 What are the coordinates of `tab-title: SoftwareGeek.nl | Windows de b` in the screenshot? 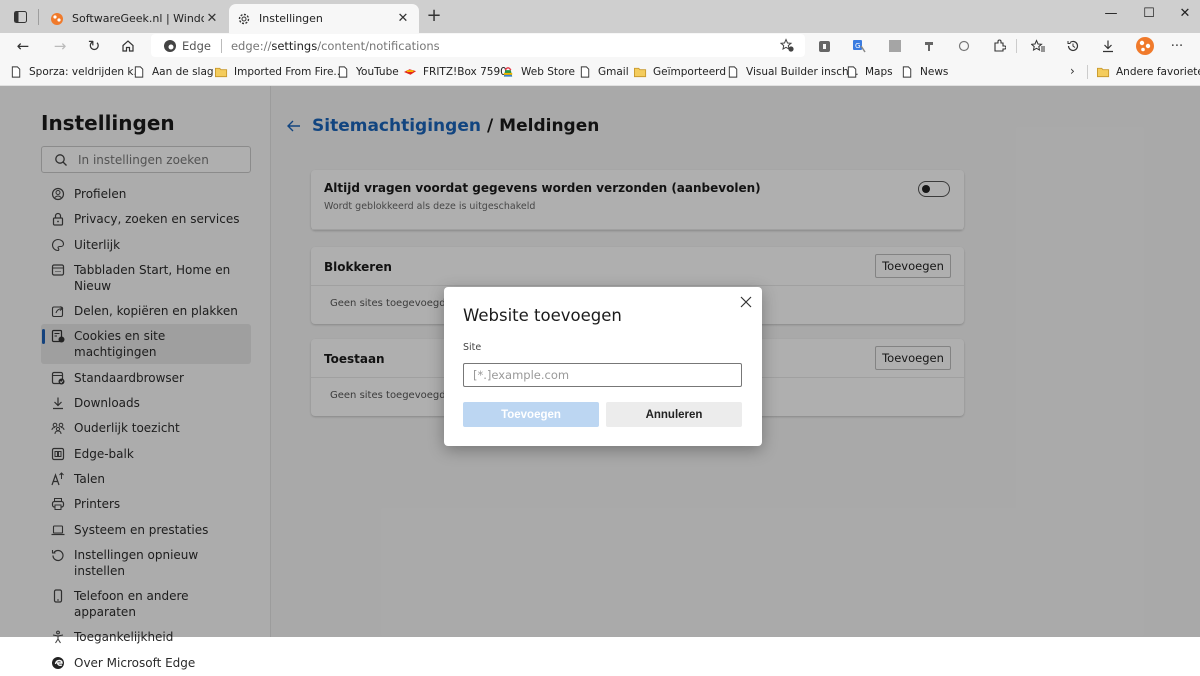 It's located at (138, 18).